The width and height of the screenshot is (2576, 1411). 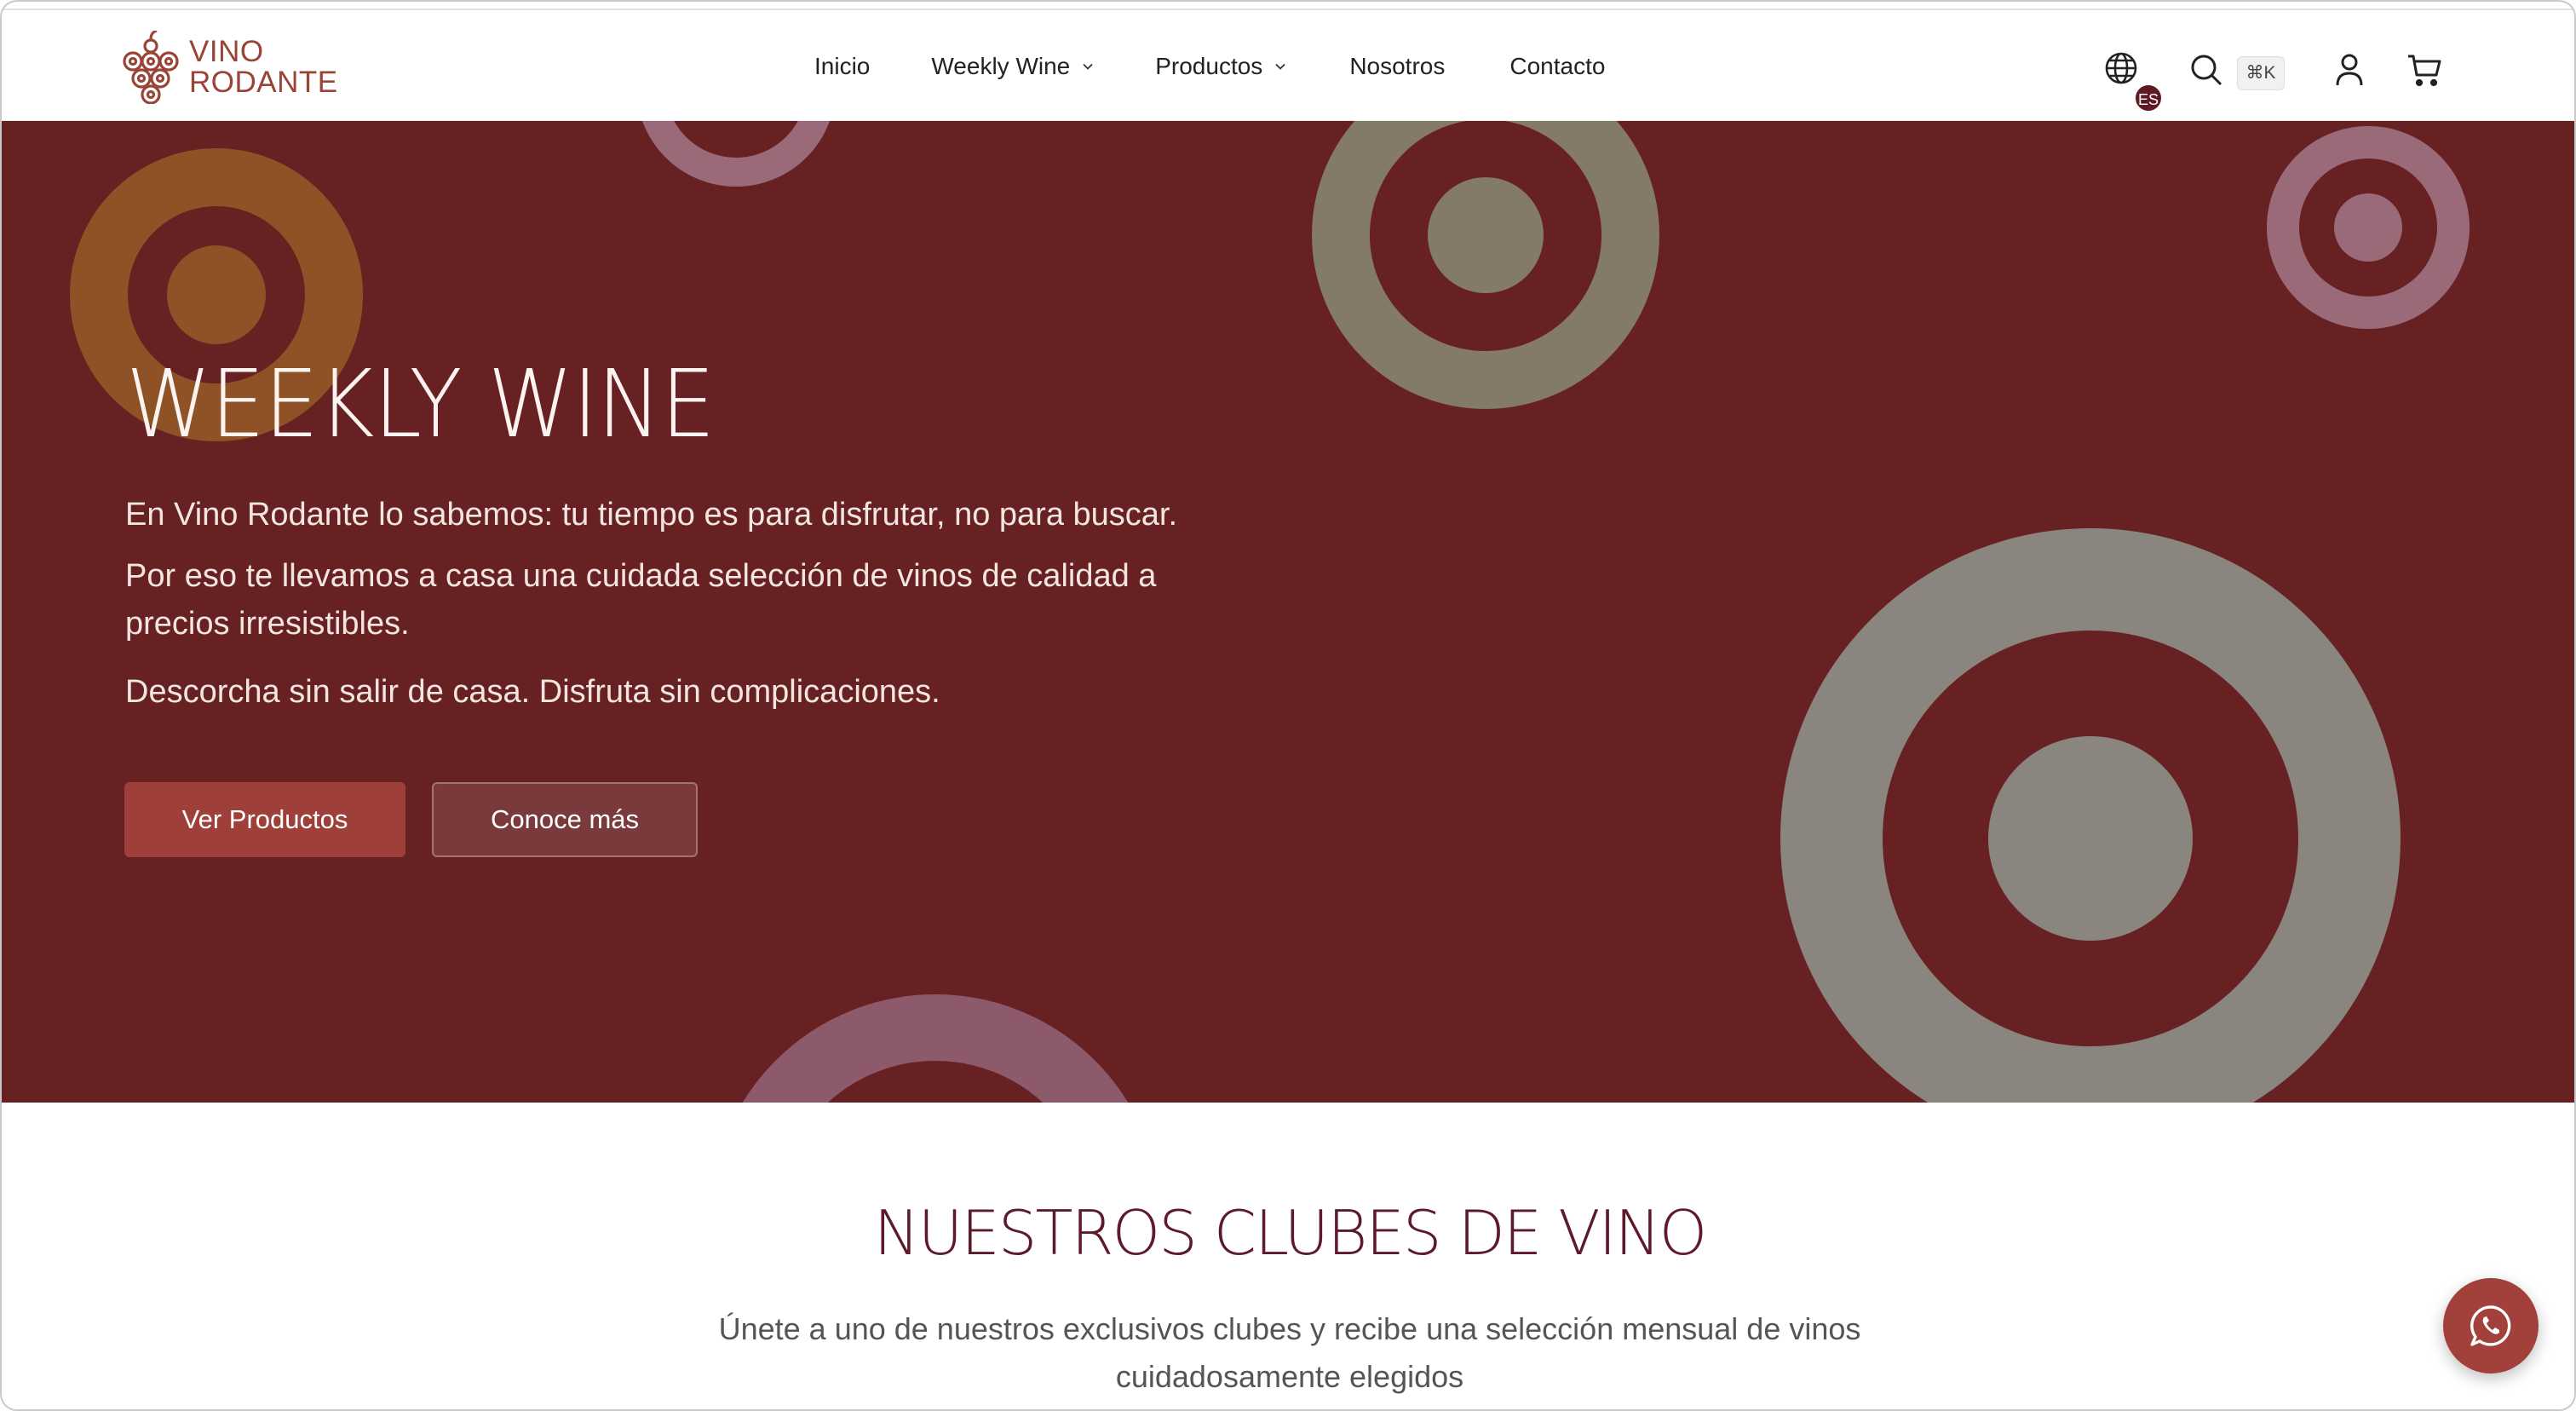 I want to click on language-button, so click(x=2123, y=70).